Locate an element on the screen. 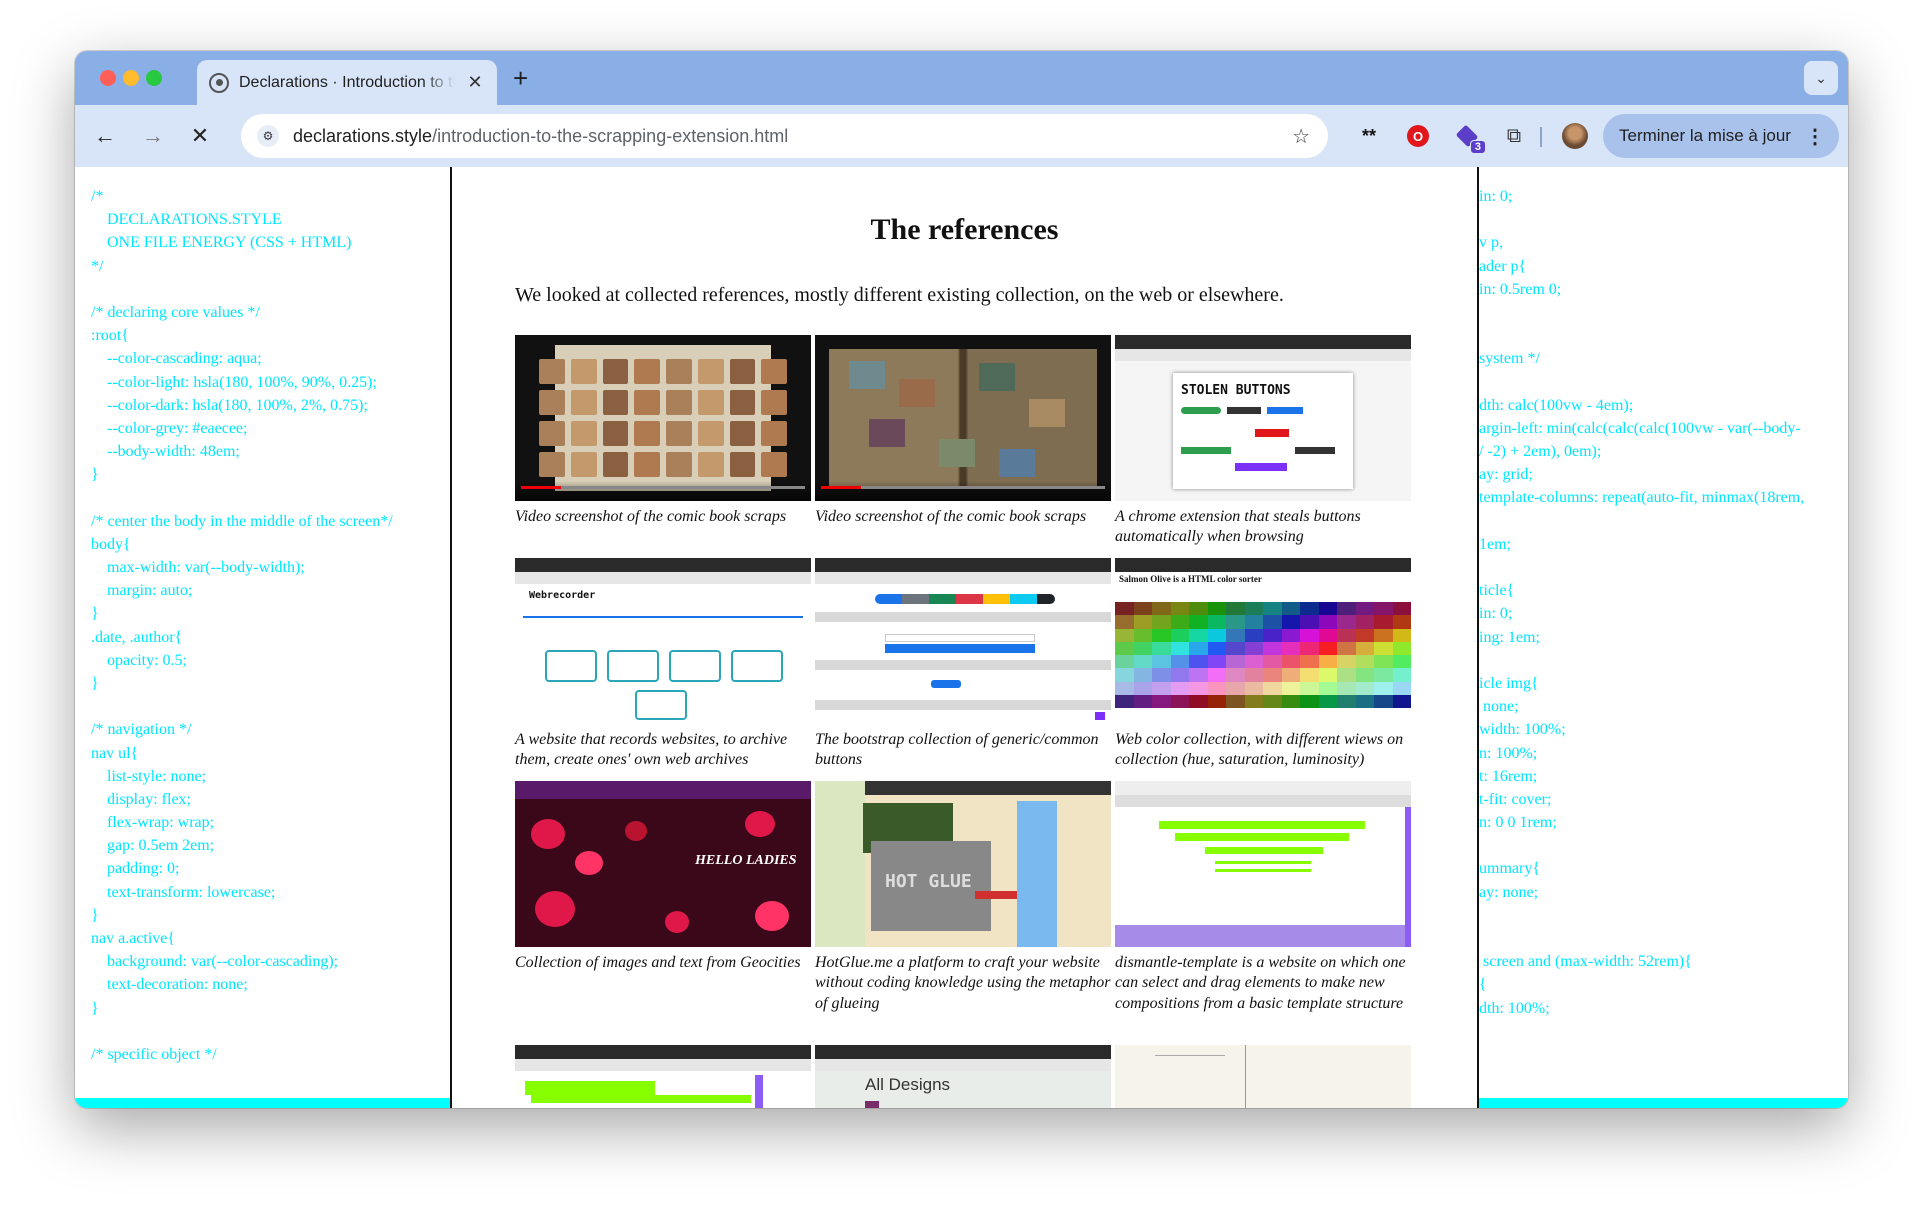 The width and height of the screenshot is (1923, 1205). window-close-button is located at coordinates (108, 78).